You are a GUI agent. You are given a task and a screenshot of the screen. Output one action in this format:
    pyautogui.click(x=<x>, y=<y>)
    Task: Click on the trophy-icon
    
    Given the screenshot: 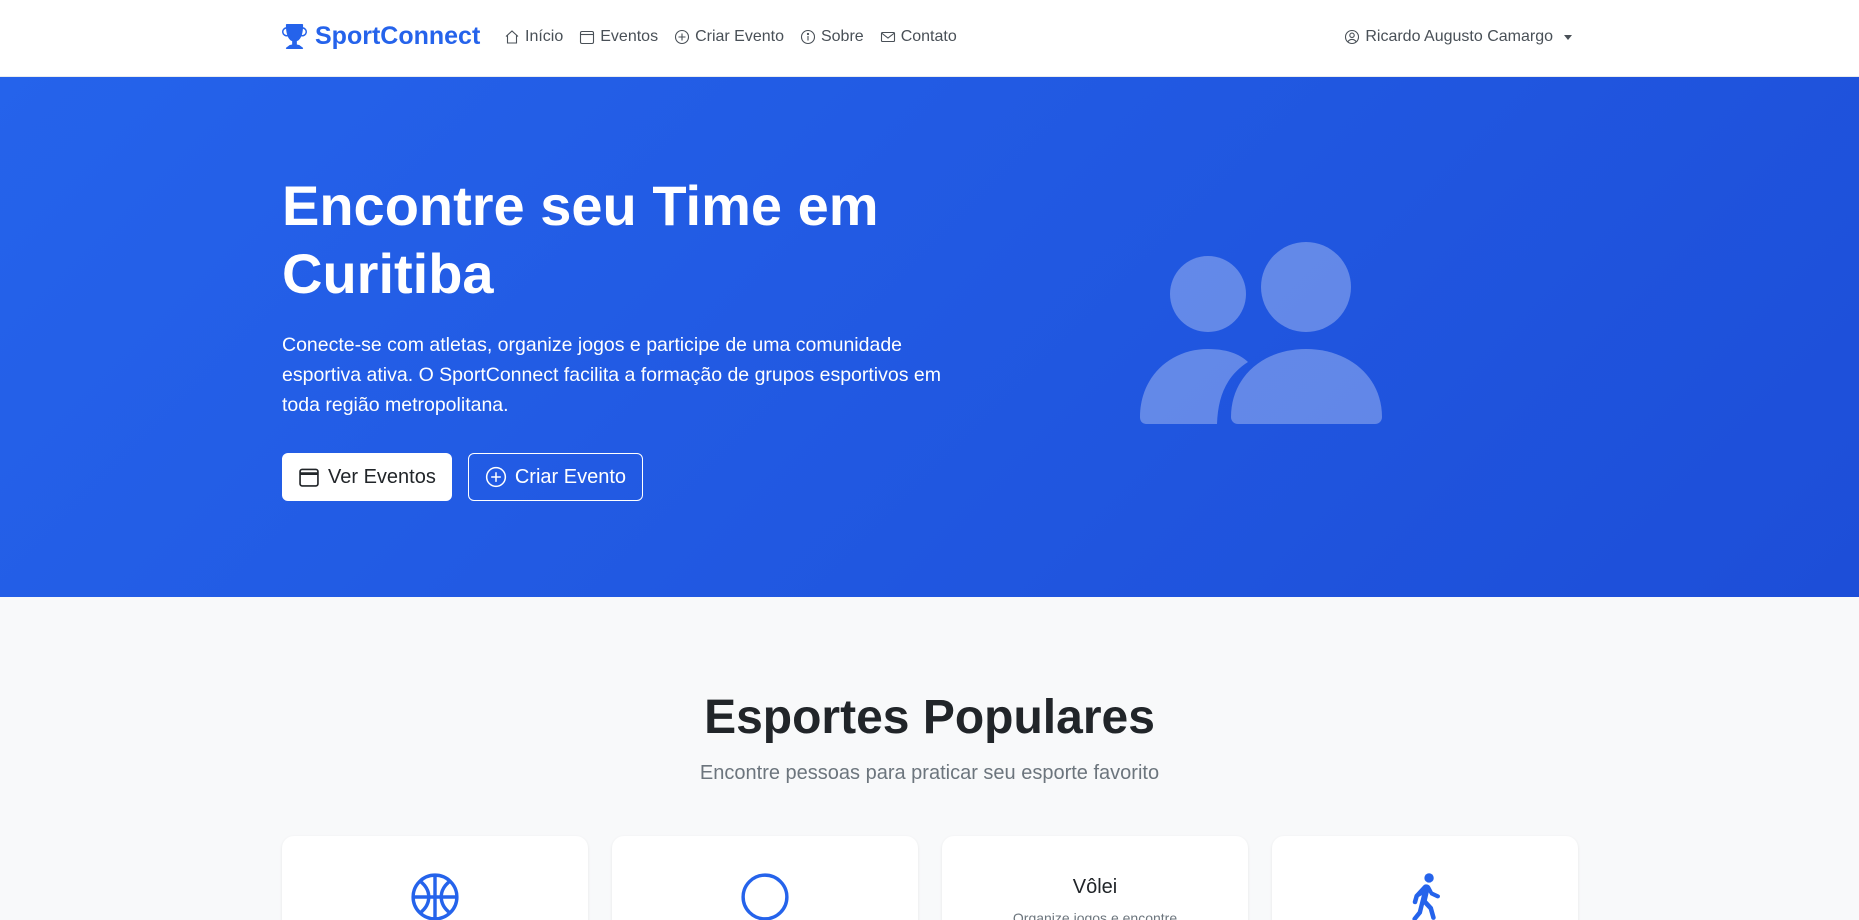 What is the action you would take?
    pyautogui.click(x=294, y=36)
    